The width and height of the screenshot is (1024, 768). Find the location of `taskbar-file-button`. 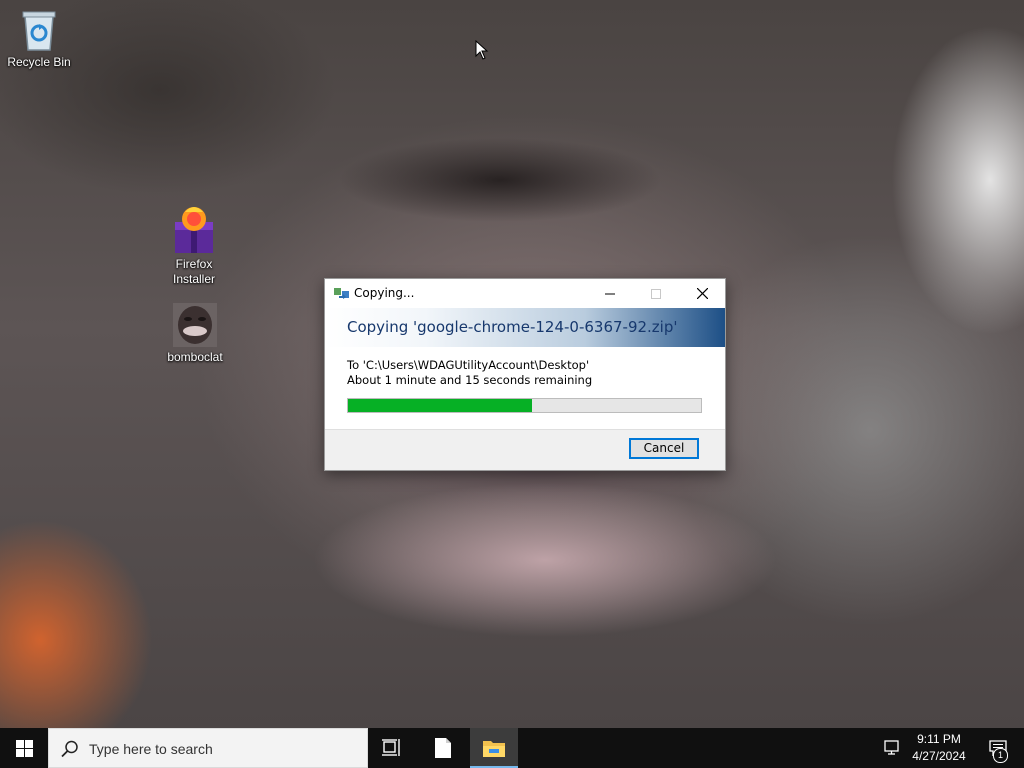

taskbar-file-button is located at coordinates (443, 748).